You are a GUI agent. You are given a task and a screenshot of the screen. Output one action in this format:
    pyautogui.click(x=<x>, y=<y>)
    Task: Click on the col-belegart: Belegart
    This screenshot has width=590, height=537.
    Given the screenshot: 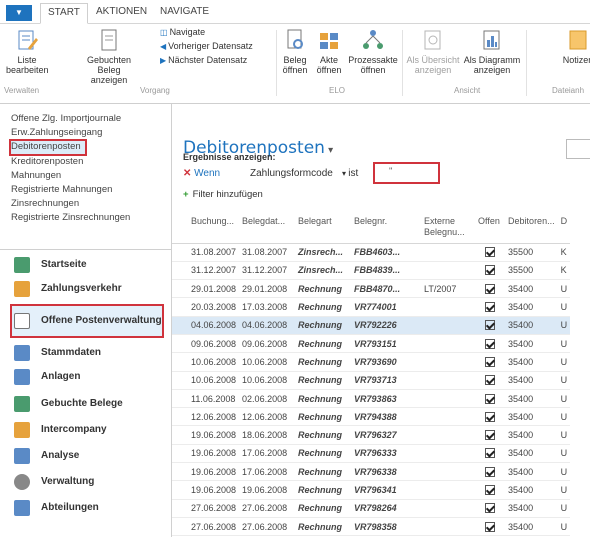 What is the action you would take?
    pyautogui.click(x=323, y=228)
    